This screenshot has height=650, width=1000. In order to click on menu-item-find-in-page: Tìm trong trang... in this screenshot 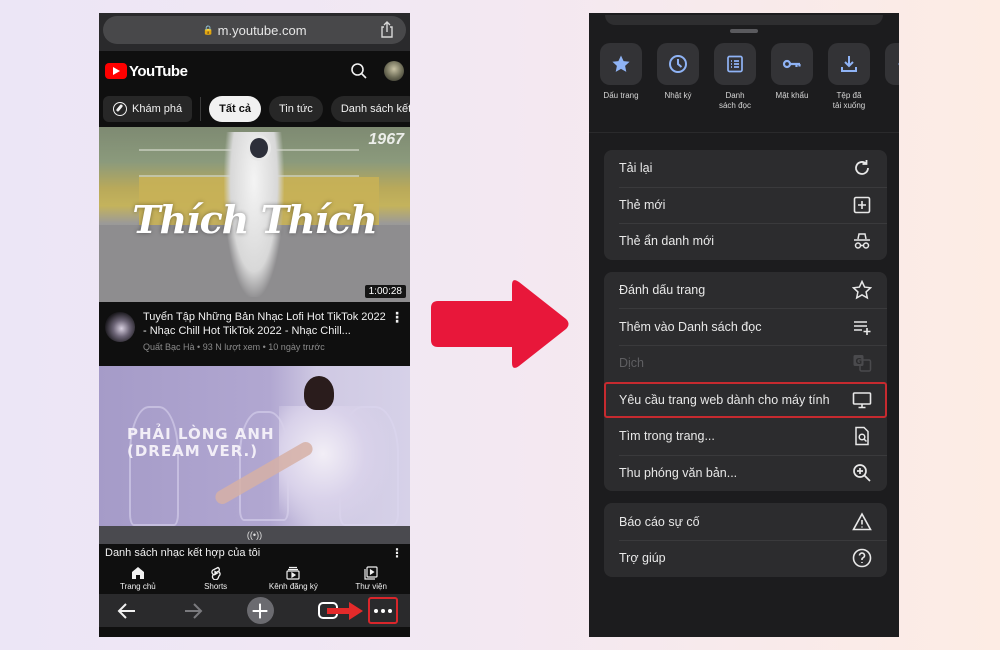, I will do `click(745, 436)`.